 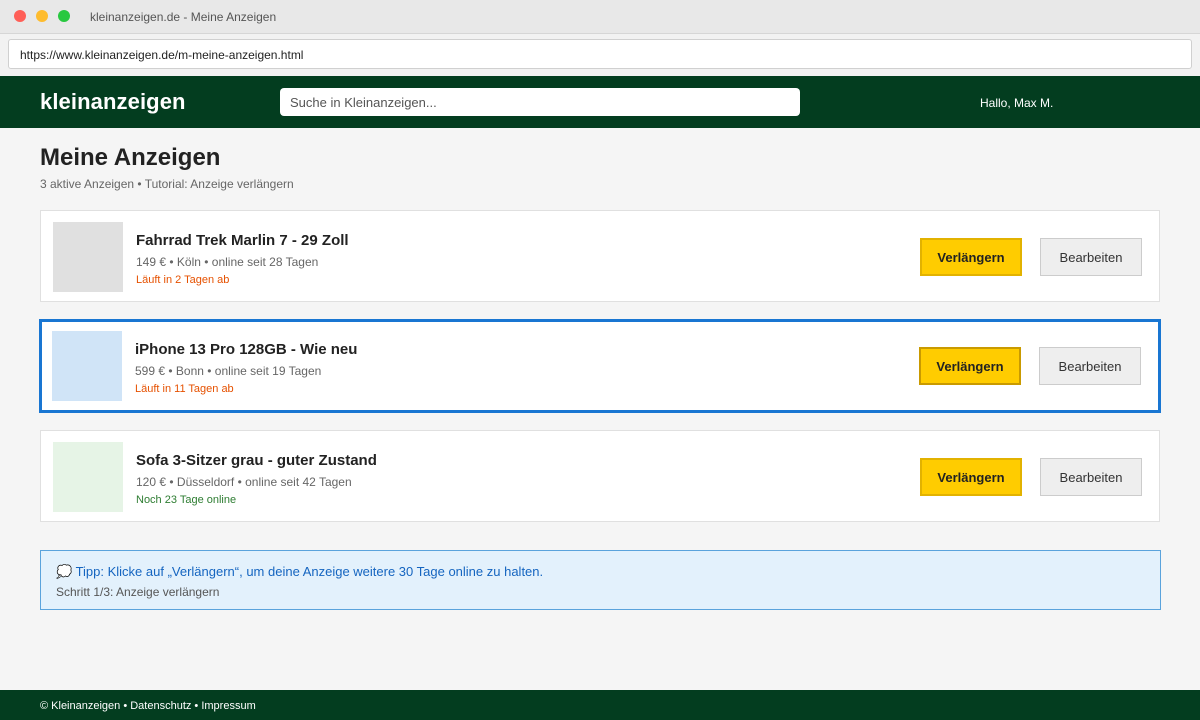 I want to click on browser-titlebar: kleinanzeigen.de - Meine Anzeigen, so click(x=600, y=17).